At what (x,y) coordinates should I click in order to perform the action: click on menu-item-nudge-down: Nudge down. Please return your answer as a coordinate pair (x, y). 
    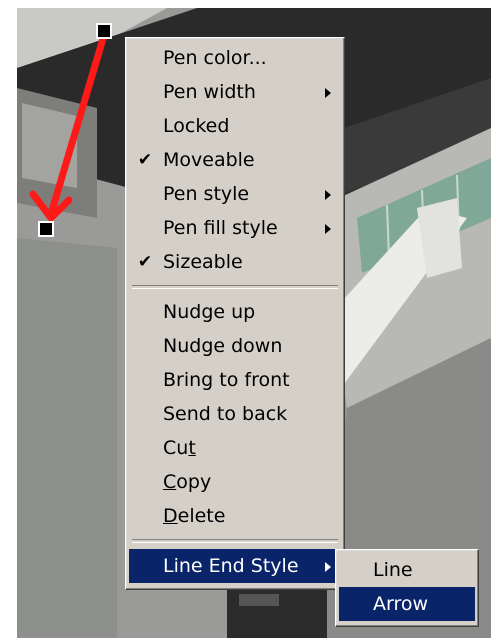
    Looking at the image, I should click on (235, 346).